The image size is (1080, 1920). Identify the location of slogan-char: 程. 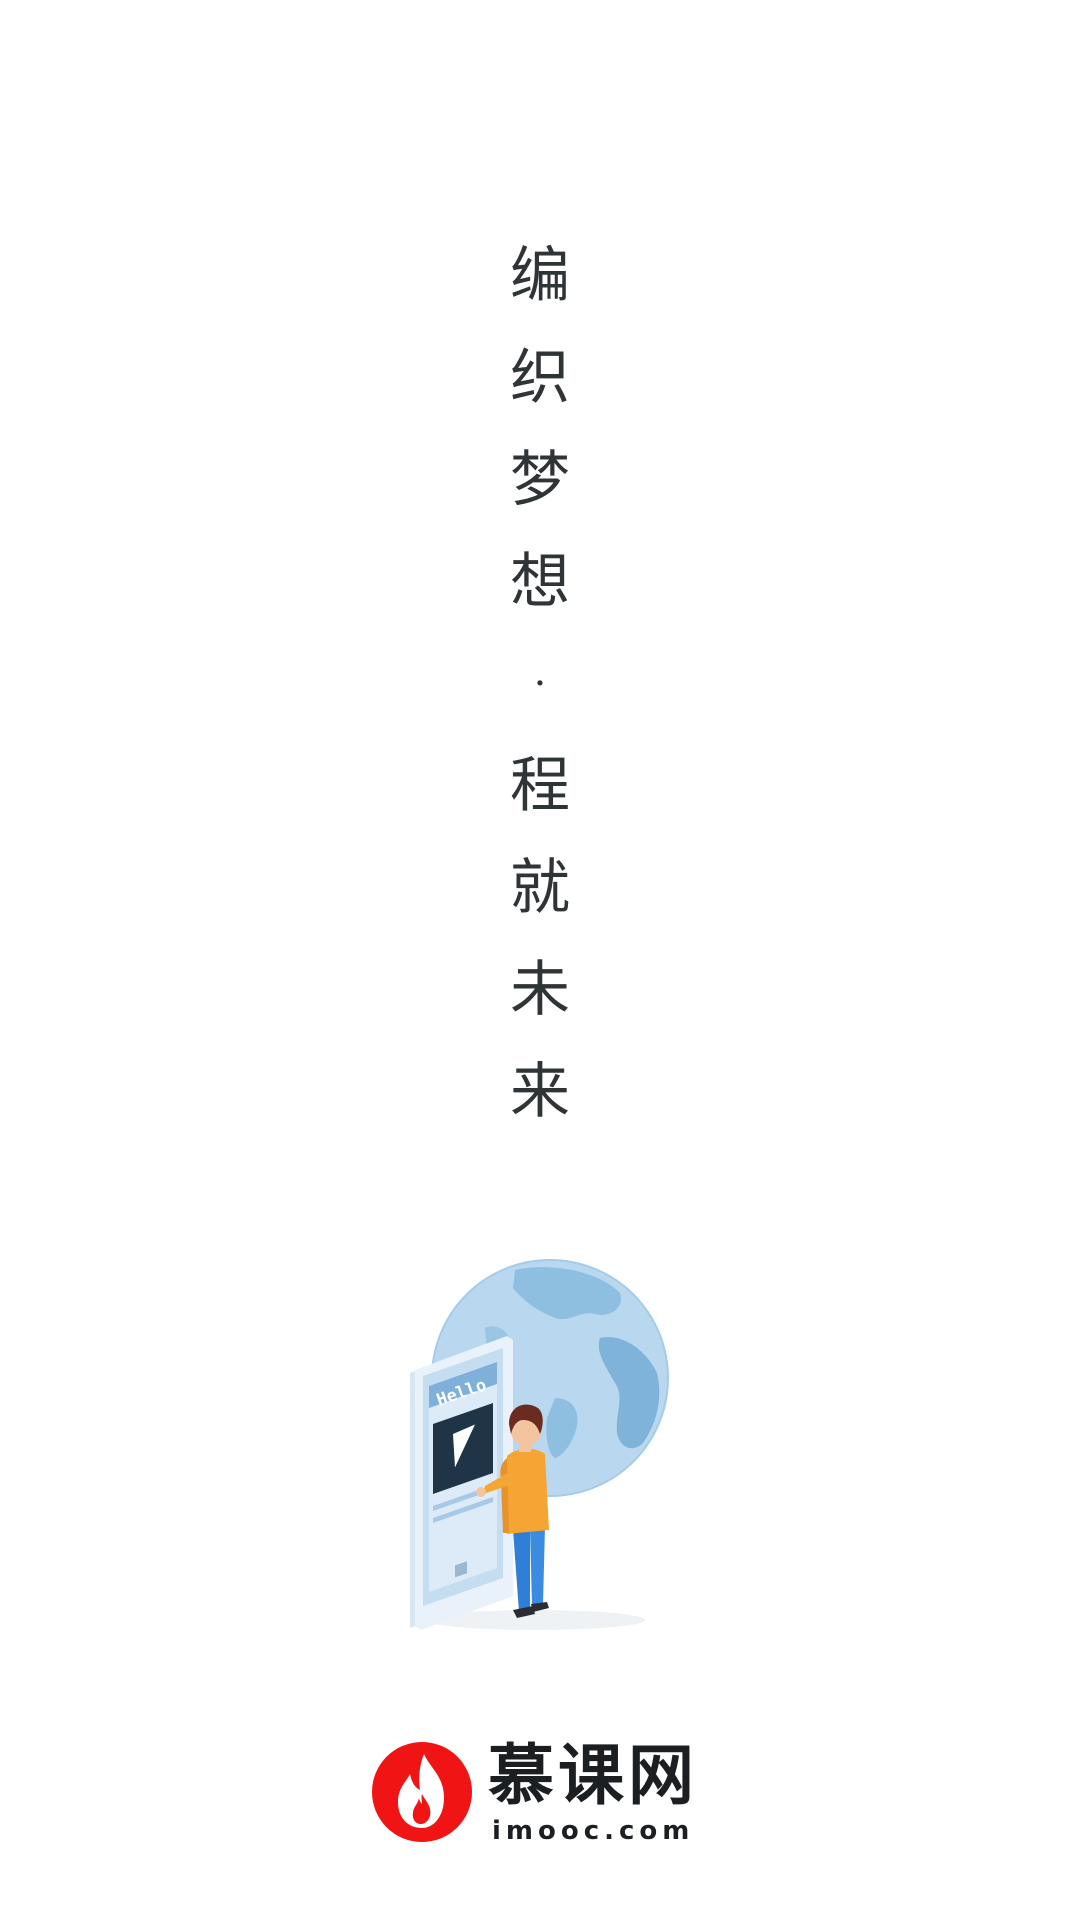
(540, 786).